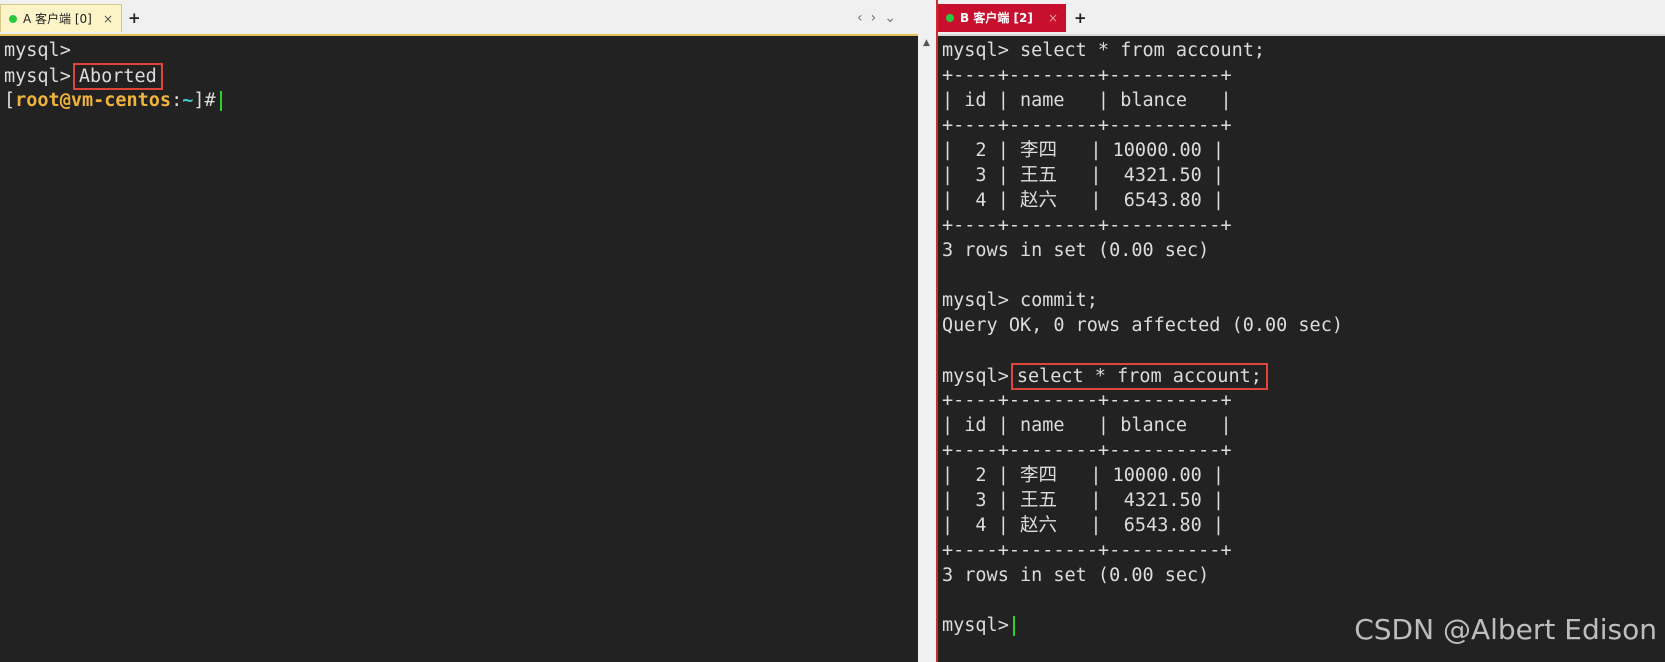 This screenshot has width=1665, height=662. I want to click on watermark: CSDN @Albert Edison, so click(1505, 629).